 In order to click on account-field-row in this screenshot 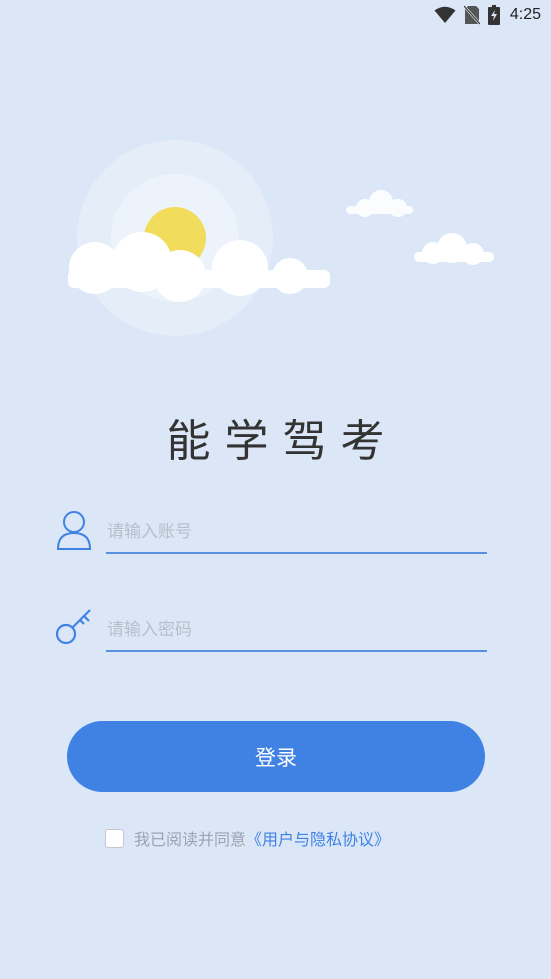, I will do `click(270, 533)`.